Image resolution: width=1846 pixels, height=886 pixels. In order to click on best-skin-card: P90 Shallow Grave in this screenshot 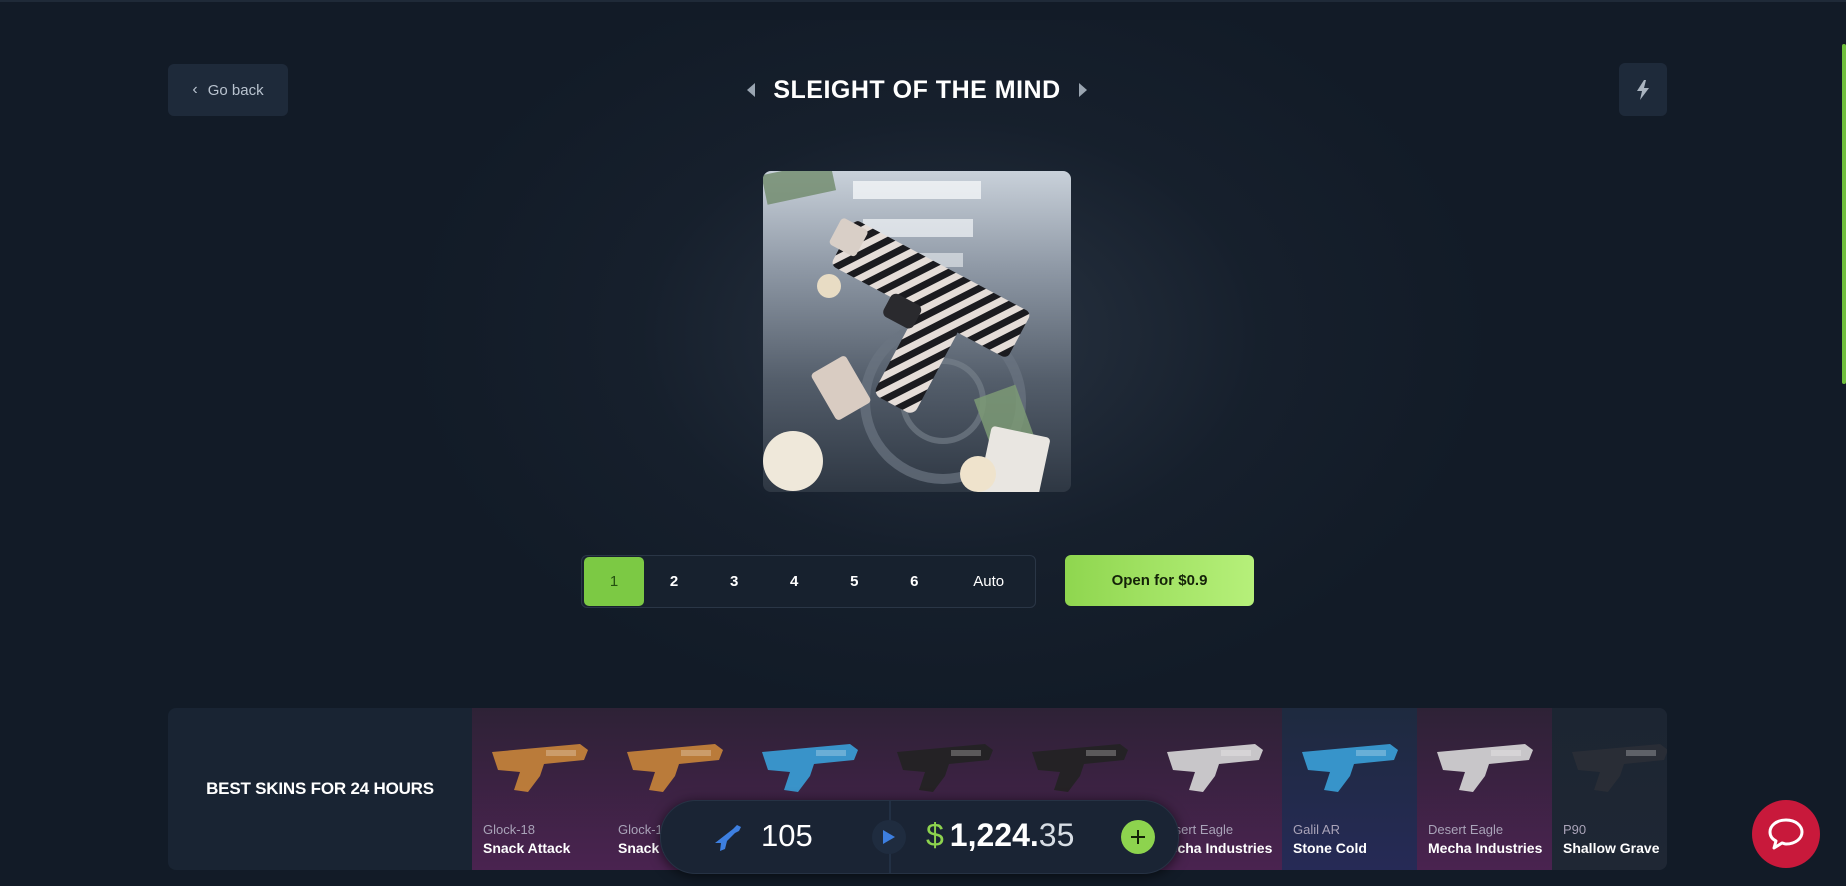, I will do `click(1609, 789)`.